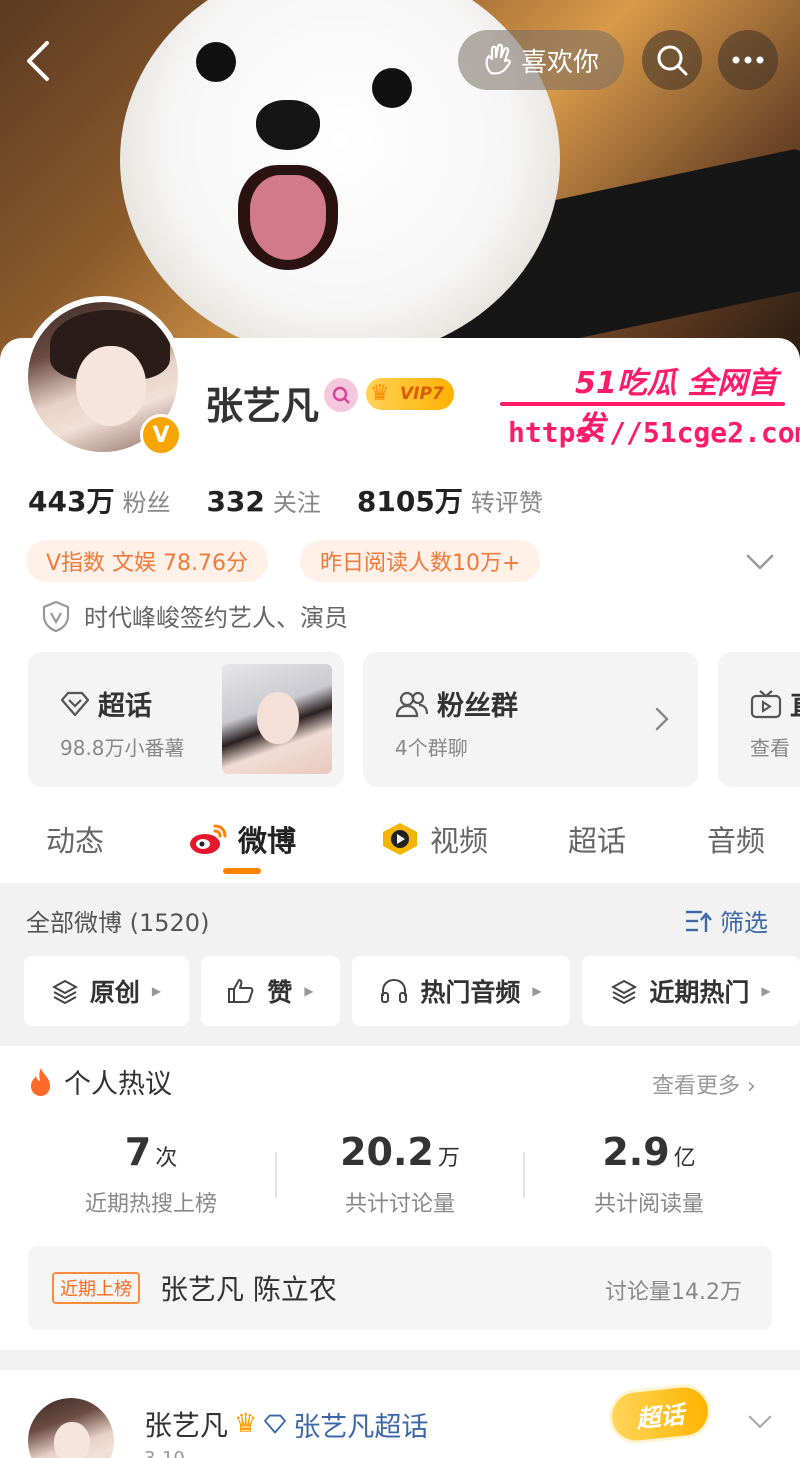 The height and width of the screenshot is (1458, 800). Describe the element at coordinates (648, 1204) in the screenshot. I see `metric-reads-label: 共计阅读量` at that location.